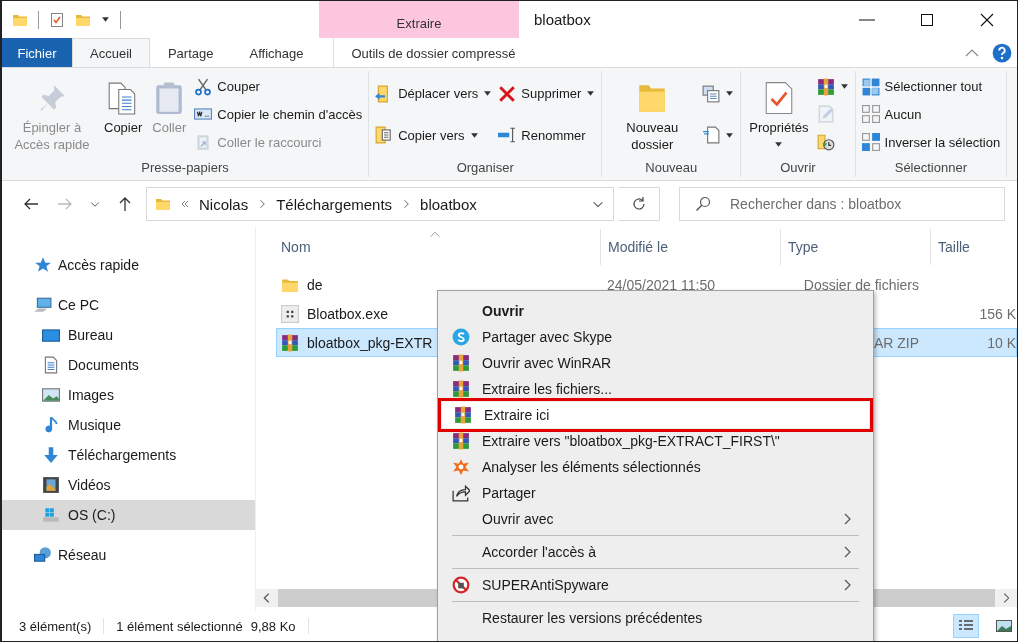 This screenshot has height=642, width=1018. I want to click on group-label: Ouvrir, so click(798, 168).